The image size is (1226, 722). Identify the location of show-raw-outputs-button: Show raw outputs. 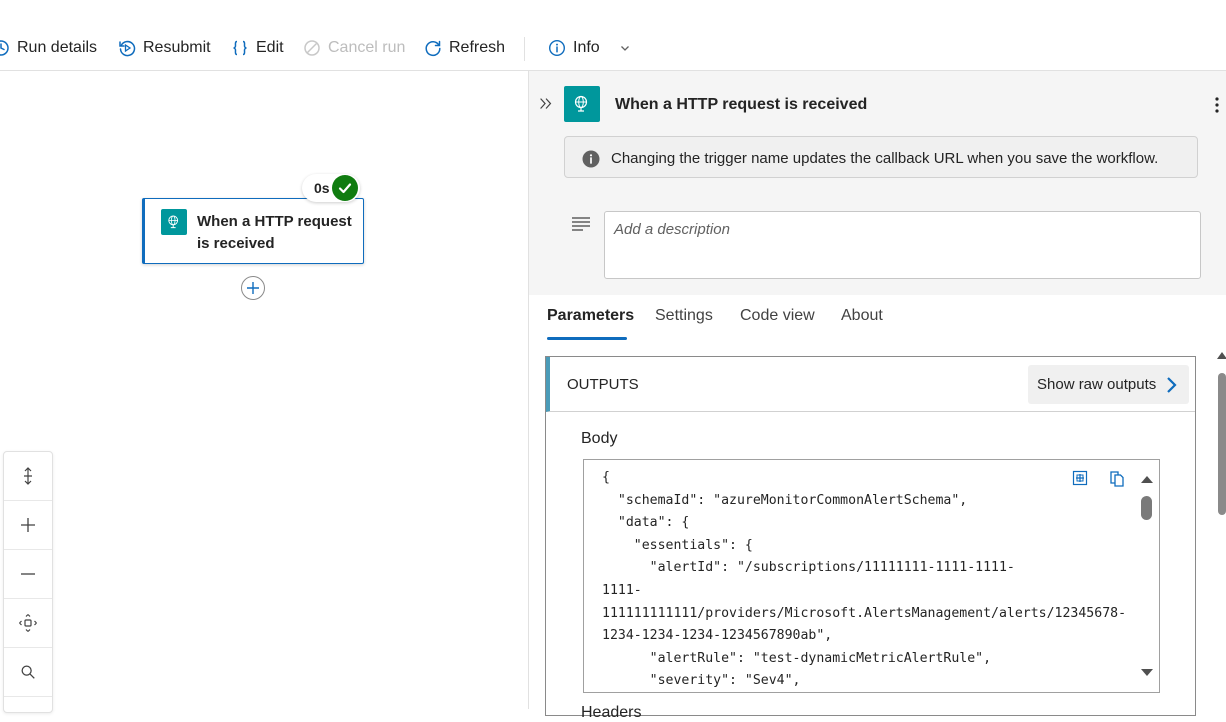
(1108, 384).